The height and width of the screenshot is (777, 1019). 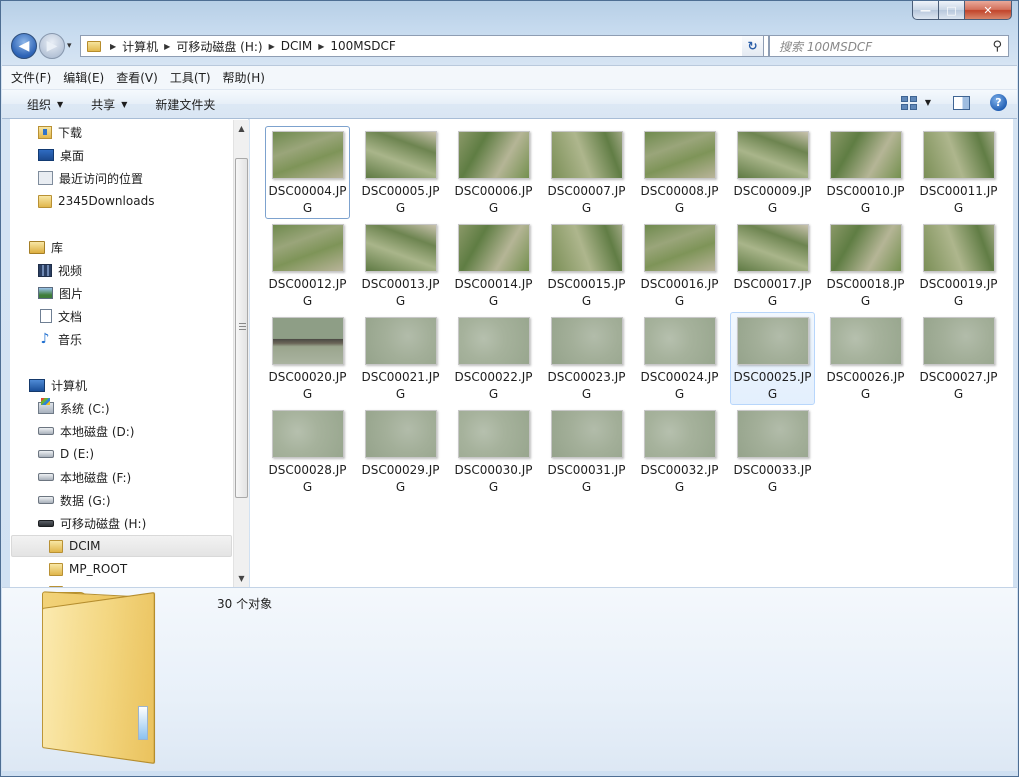 What do you see at coordinates (297, 46) in the screenshot?
I see `breadcrumb-dcim: DCIM` at bounding box center [297, 46].